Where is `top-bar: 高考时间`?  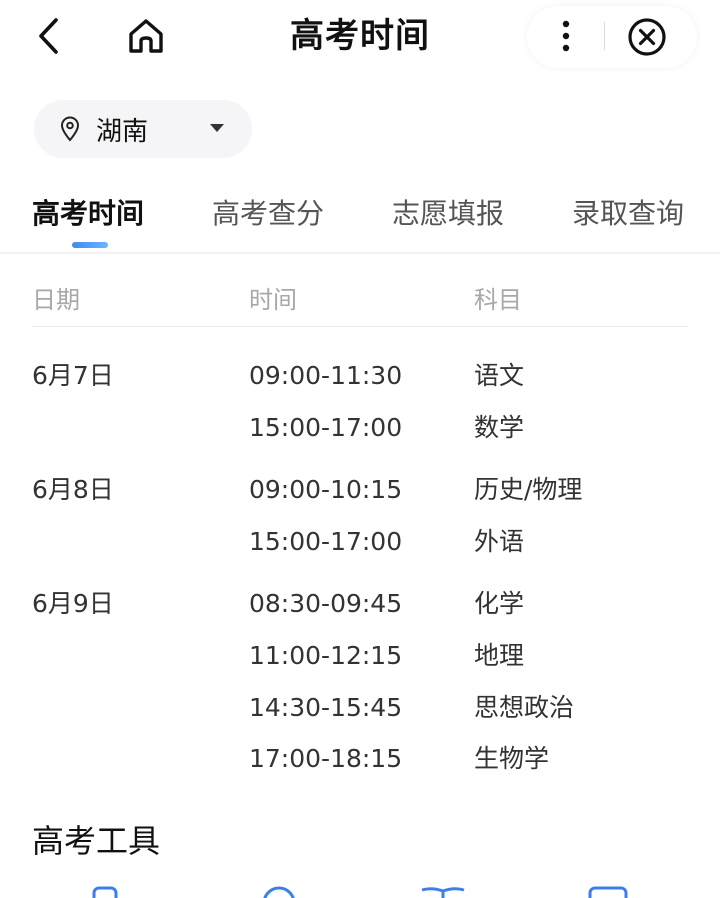
top-bar: 高考时间 is located at coordinates (360, 38).